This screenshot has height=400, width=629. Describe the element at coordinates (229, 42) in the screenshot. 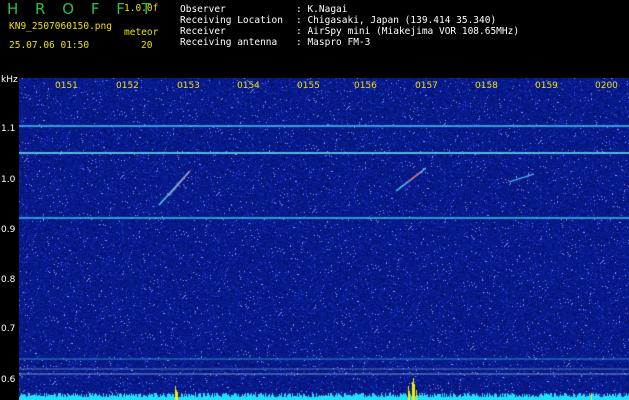

I see `meta-label-antenna: Receiving antenna` at that location.